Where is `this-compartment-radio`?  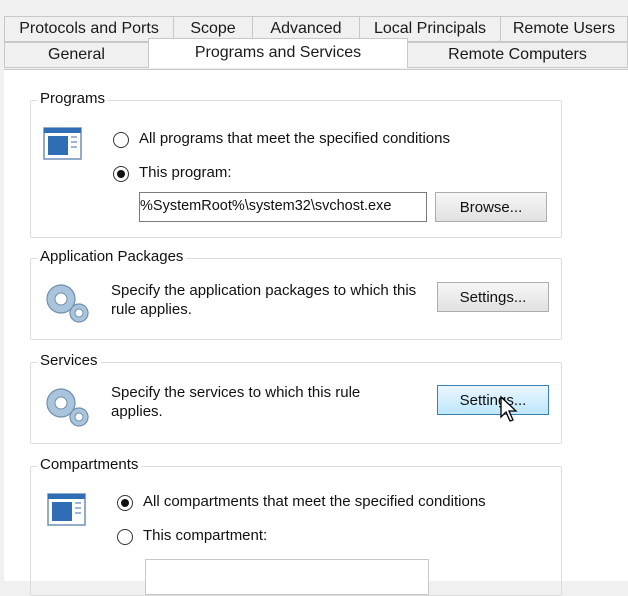
this-compartment-radio is located at coordinates (125, 537).